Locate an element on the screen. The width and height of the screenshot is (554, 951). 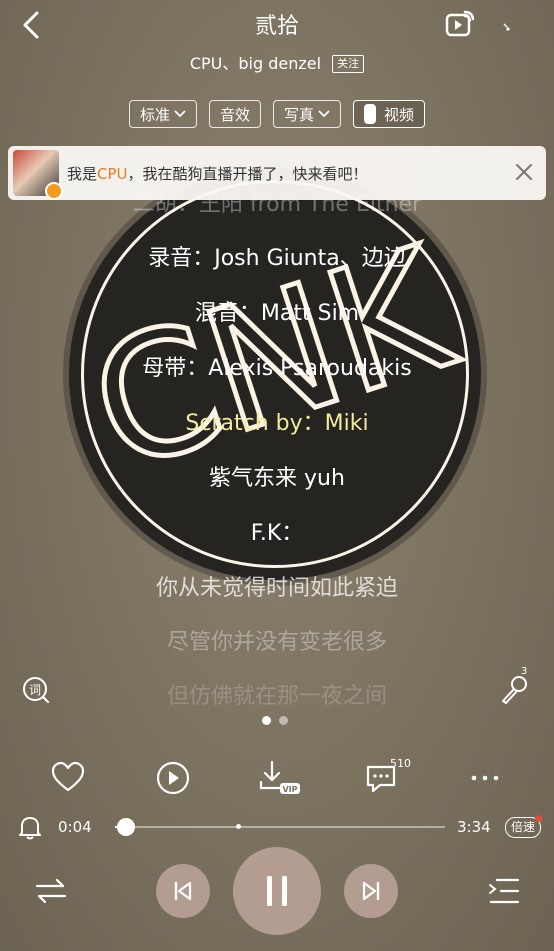
more-icon is located at coordinates (485, 778).